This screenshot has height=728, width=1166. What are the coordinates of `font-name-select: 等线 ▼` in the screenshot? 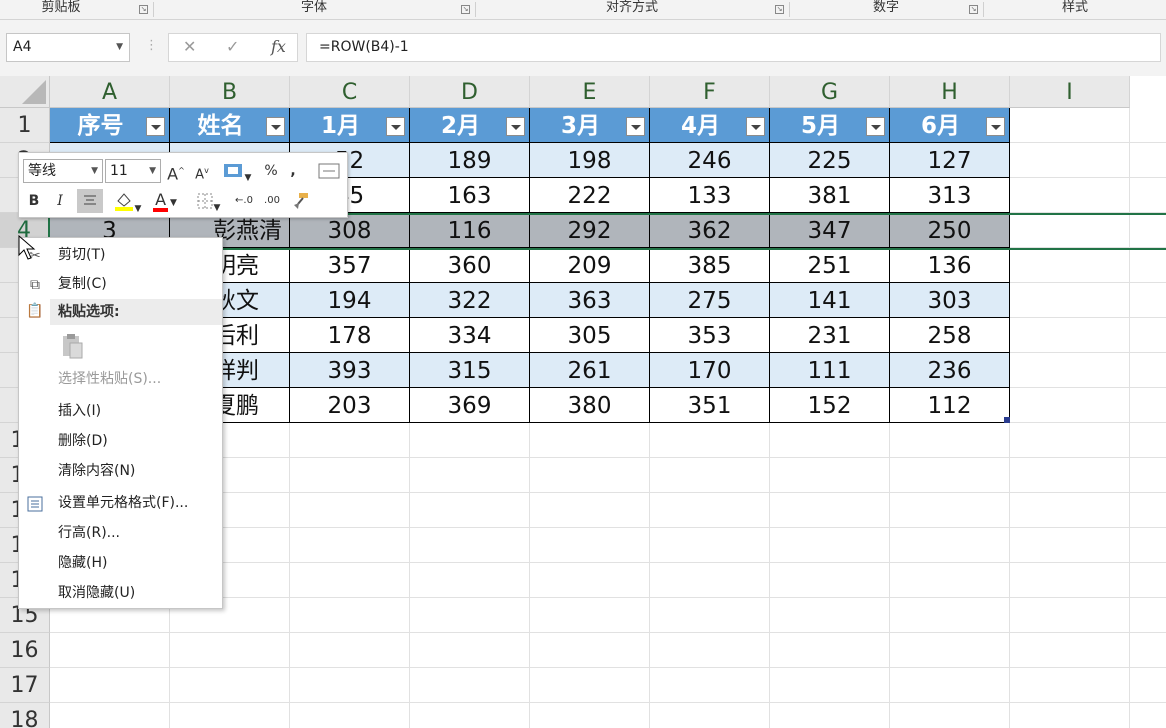 It's located at (63, 171).